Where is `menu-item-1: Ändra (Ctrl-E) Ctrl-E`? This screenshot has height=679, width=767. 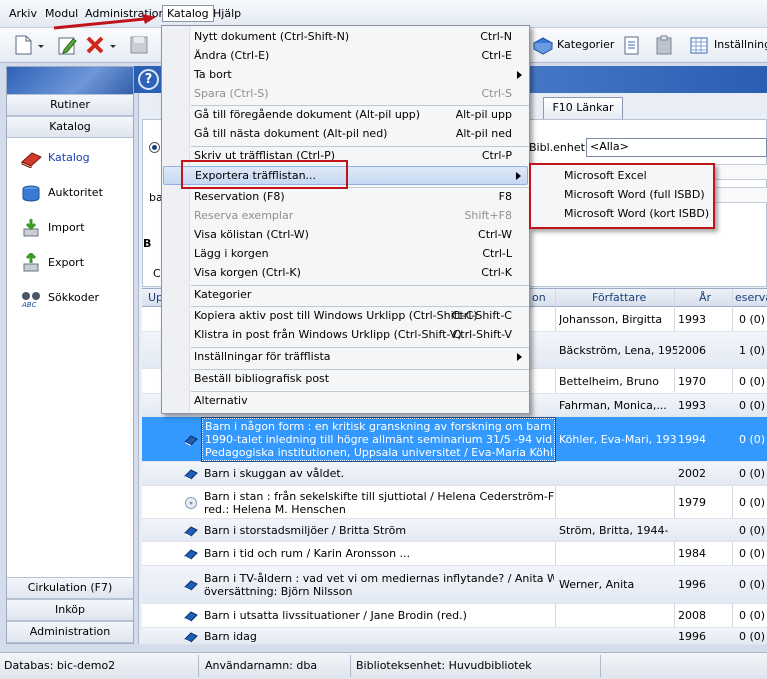
menu-item-1: Ändra (Ctrl-E) Ctrl-E is located at coordinates (345, 56).